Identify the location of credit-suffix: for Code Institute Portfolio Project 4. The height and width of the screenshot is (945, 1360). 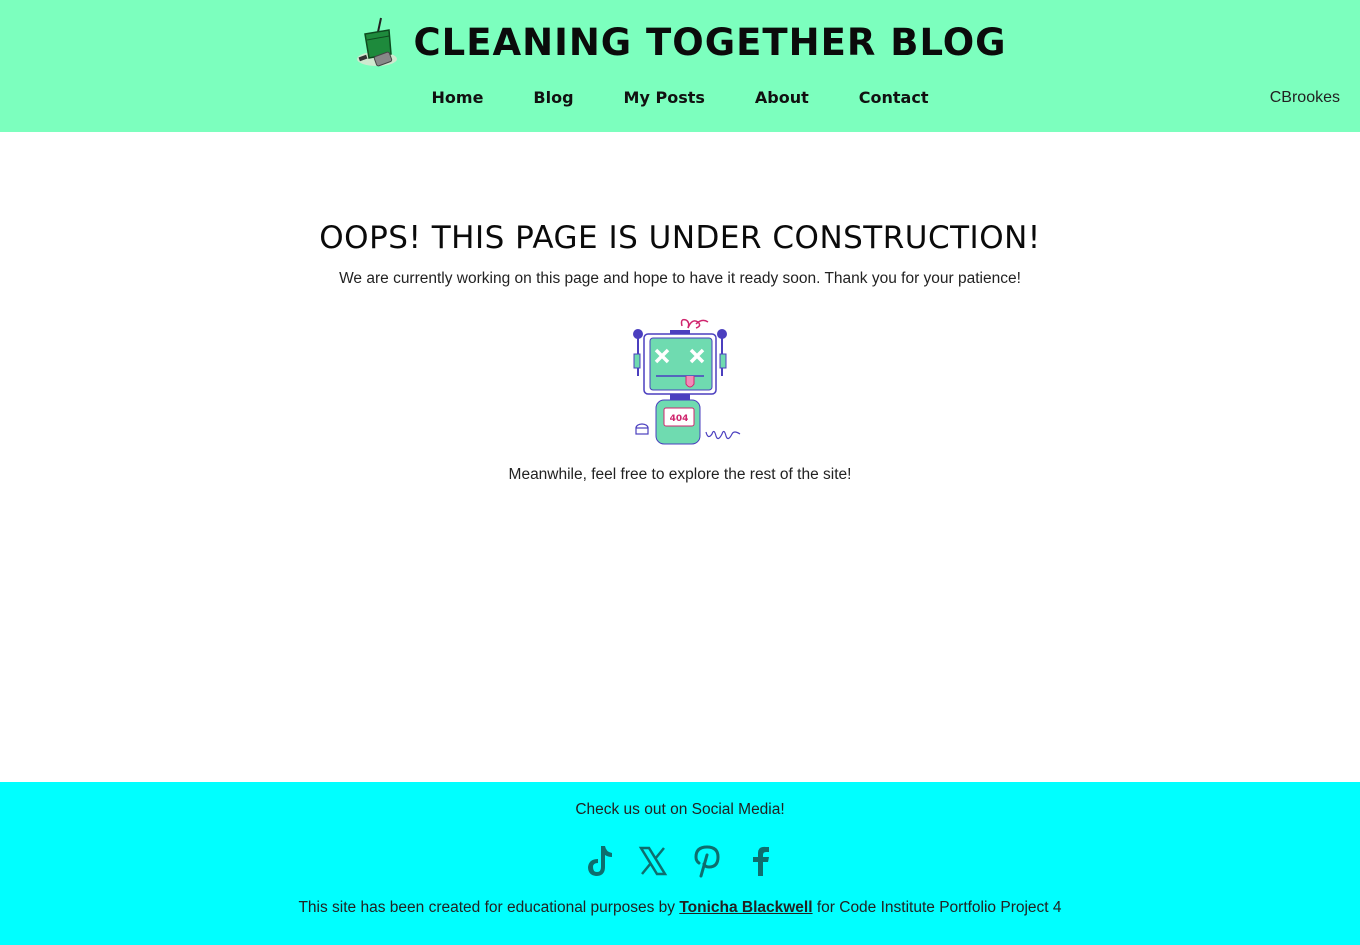
(937, 907).